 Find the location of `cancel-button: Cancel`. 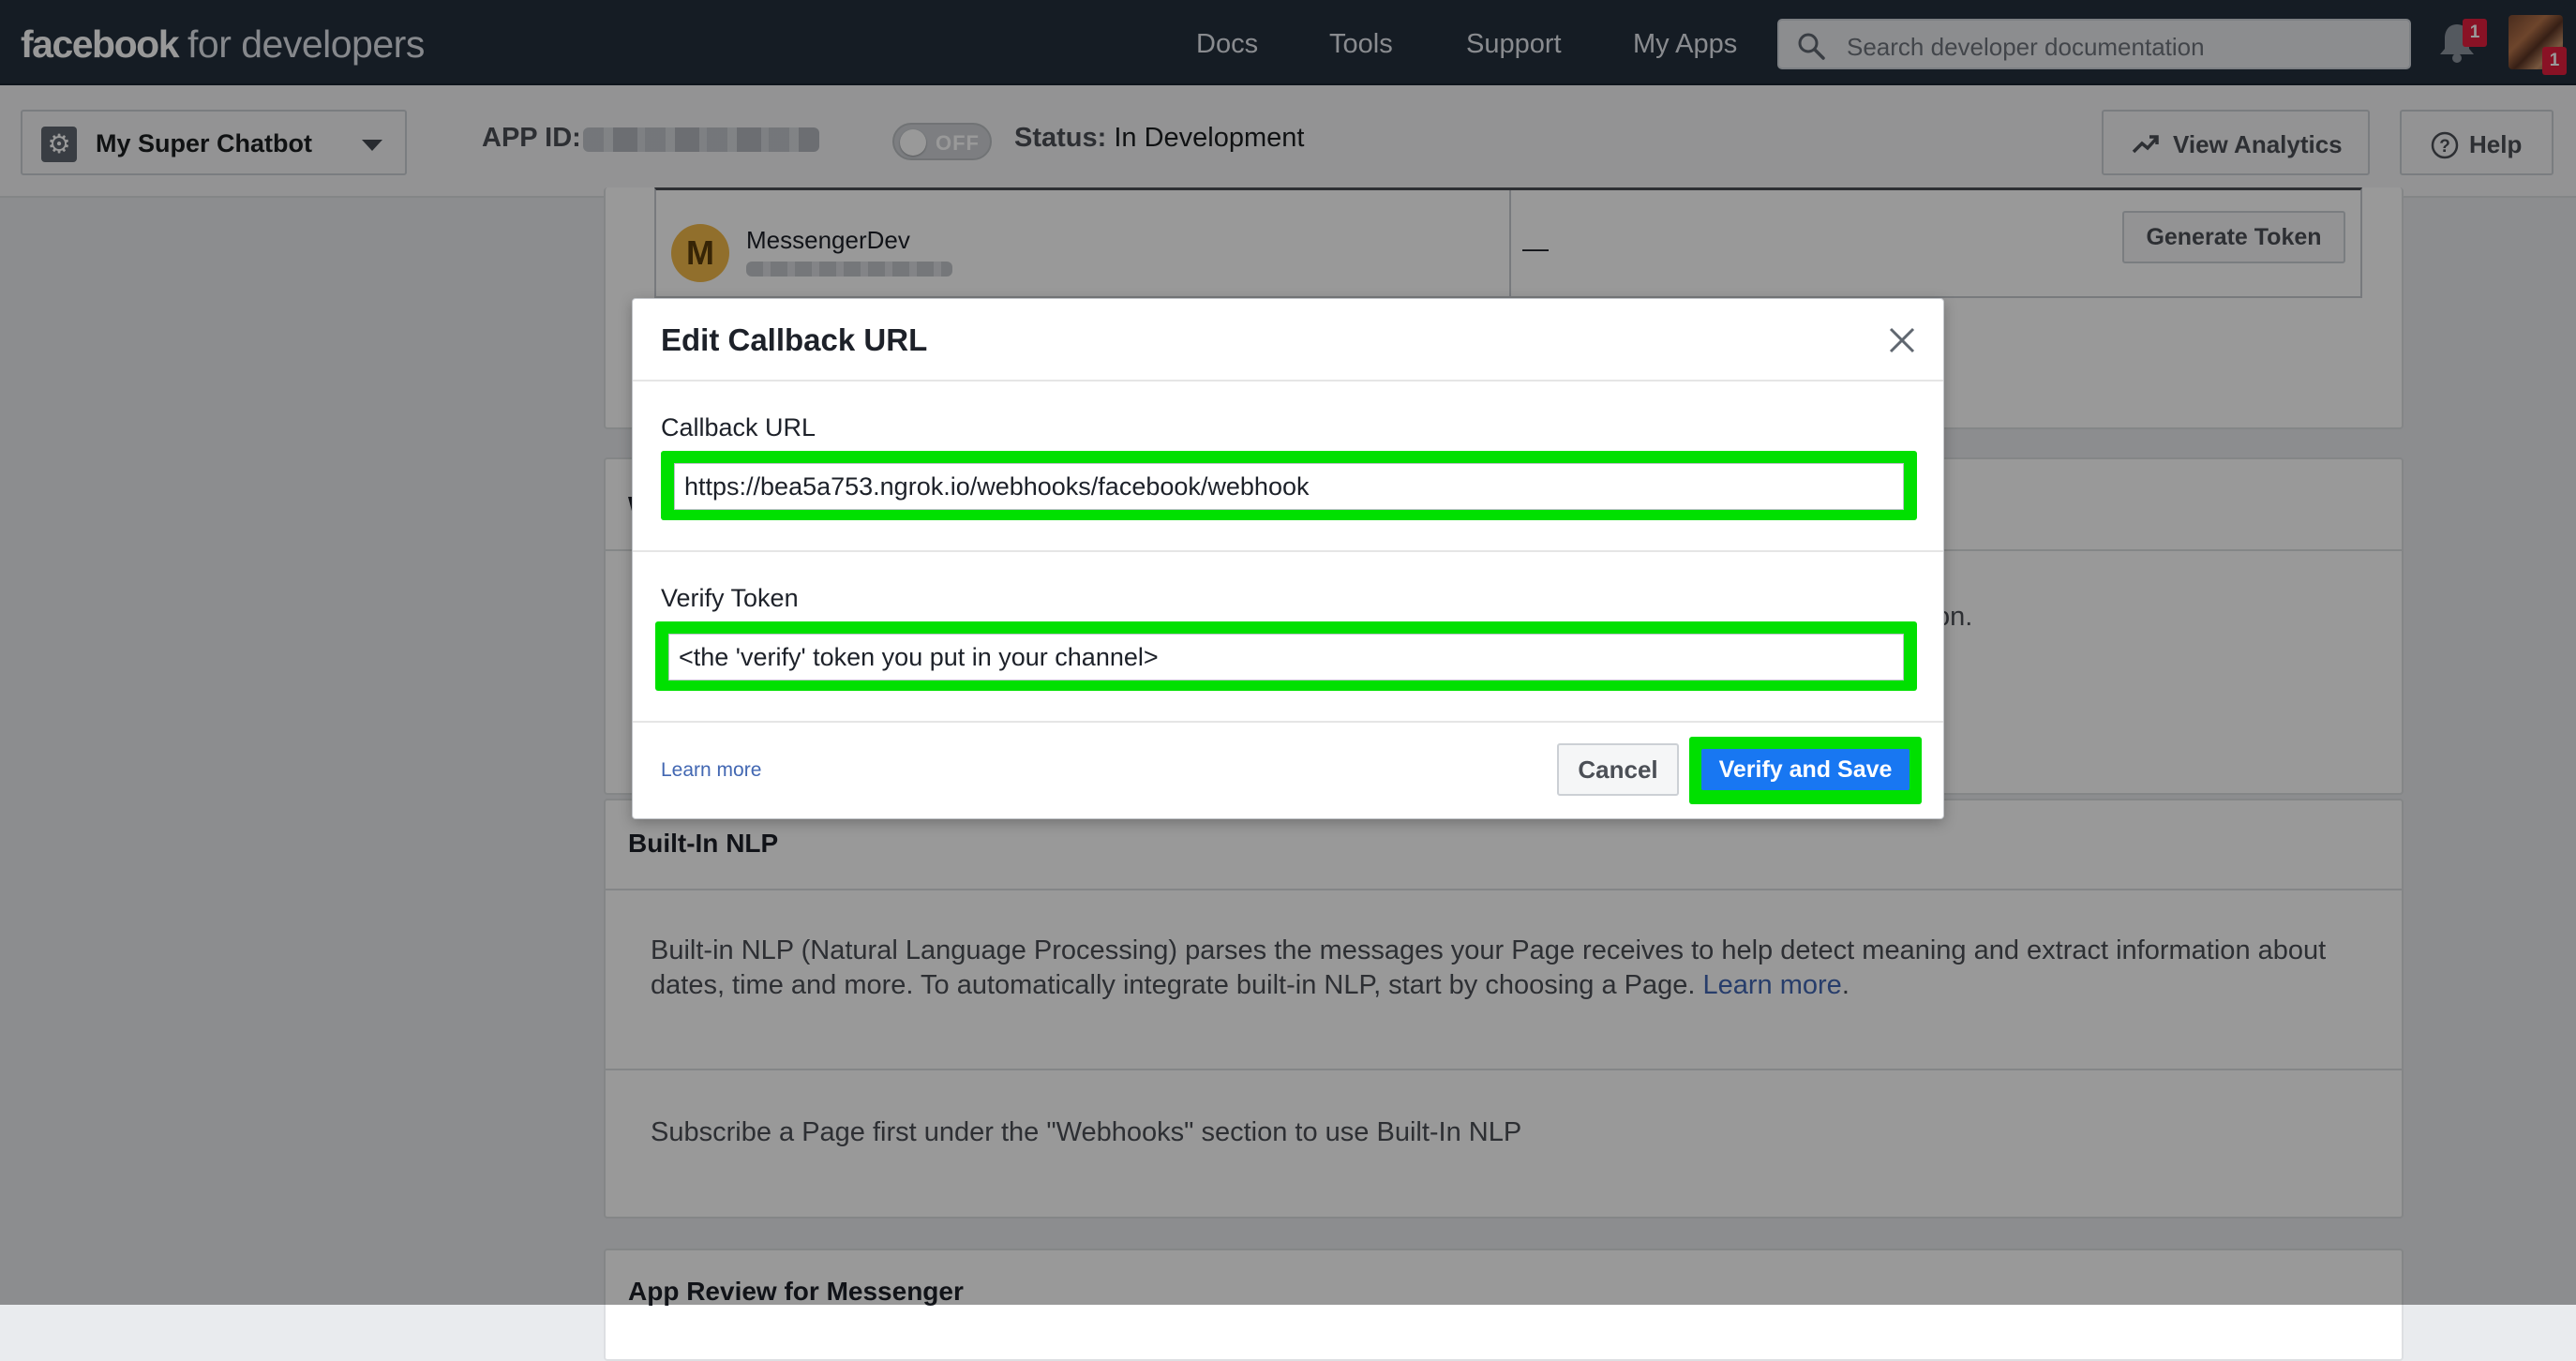

cancel-button: Cancel is located at coordinates (1618, 770).